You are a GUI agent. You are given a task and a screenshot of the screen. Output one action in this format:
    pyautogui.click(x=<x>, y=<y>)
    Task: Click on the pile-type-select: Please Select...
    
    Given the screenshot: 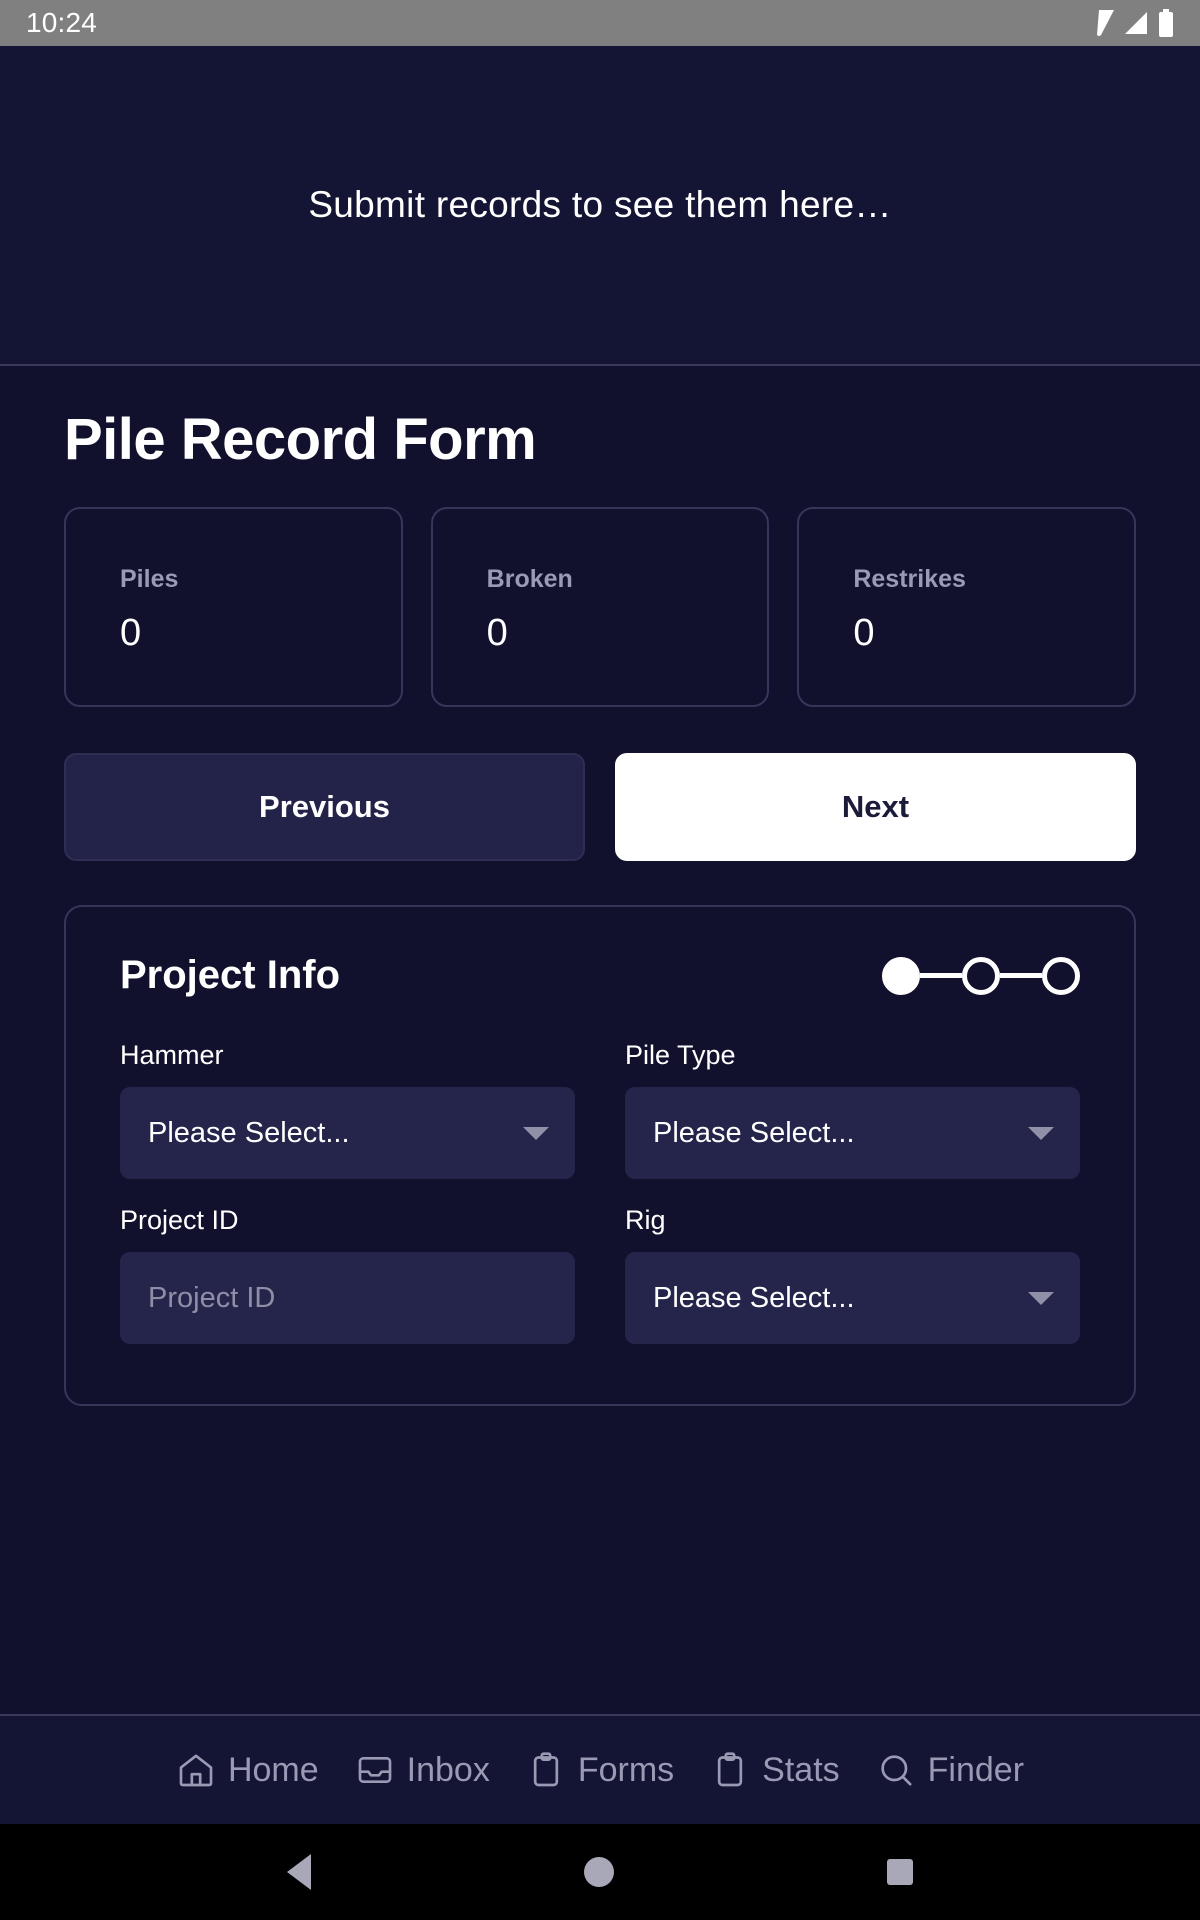 What is the action you would take?
    pyautogui.click(x=852, y=1133)
    